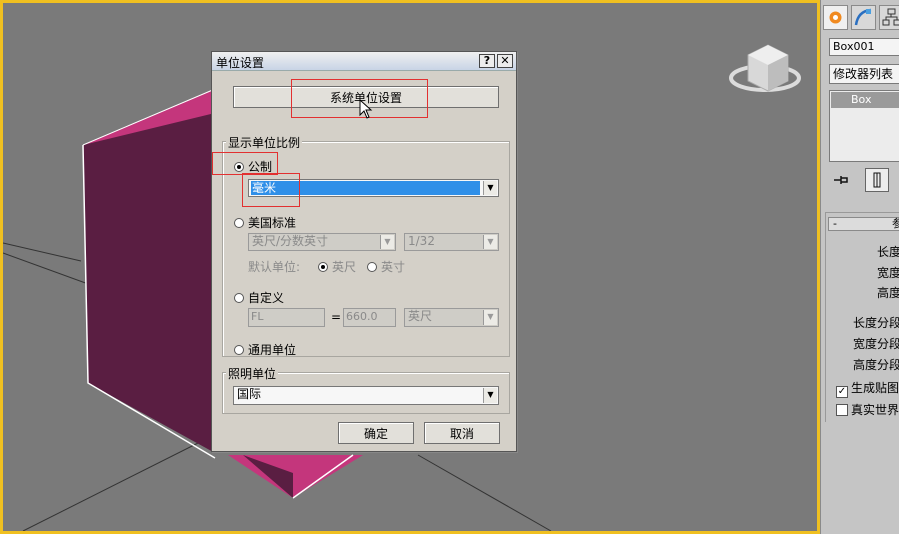 The height and width of the screenshot is (534, 899). I want to click on metric-radio: 公制, so click(253, 166).